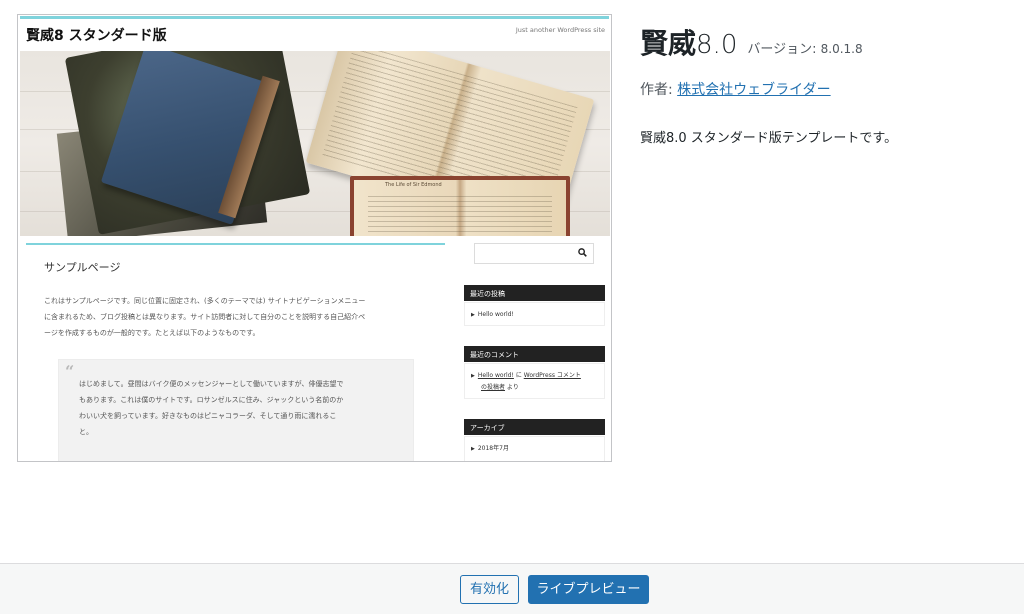 The image size is (1024, 614). What do you see at coordinates (413, 185) in the screenshot?
I see `book-page-heading: The Life of Sir Edmond` at bounding box center [413, 185].